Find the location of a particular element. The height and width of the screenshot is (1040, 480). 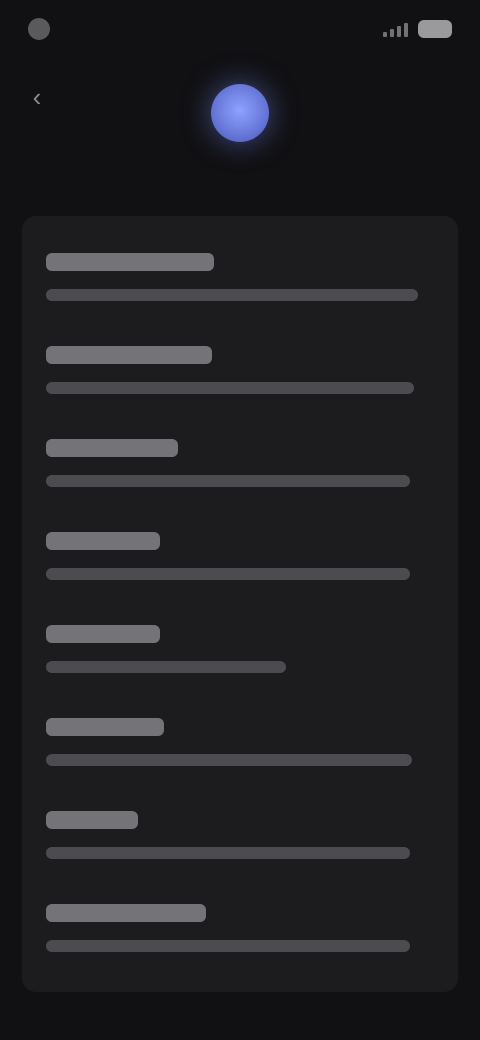

signal-icon is located at coordinates (395, 29).